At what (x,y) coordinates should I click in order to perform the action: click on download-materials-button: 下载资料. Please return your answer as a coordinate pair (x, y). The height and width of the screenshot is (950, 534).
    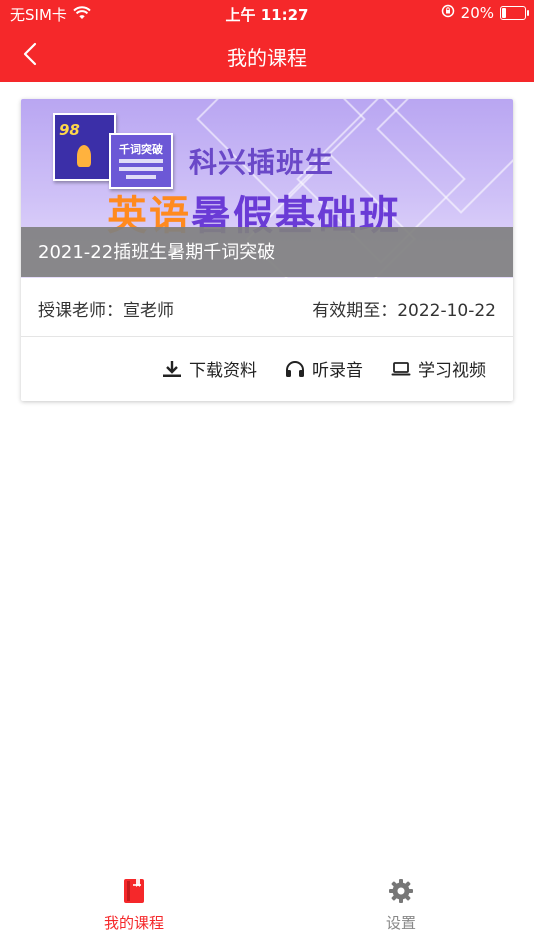
    Looking at the image, I should click on (209, 368).